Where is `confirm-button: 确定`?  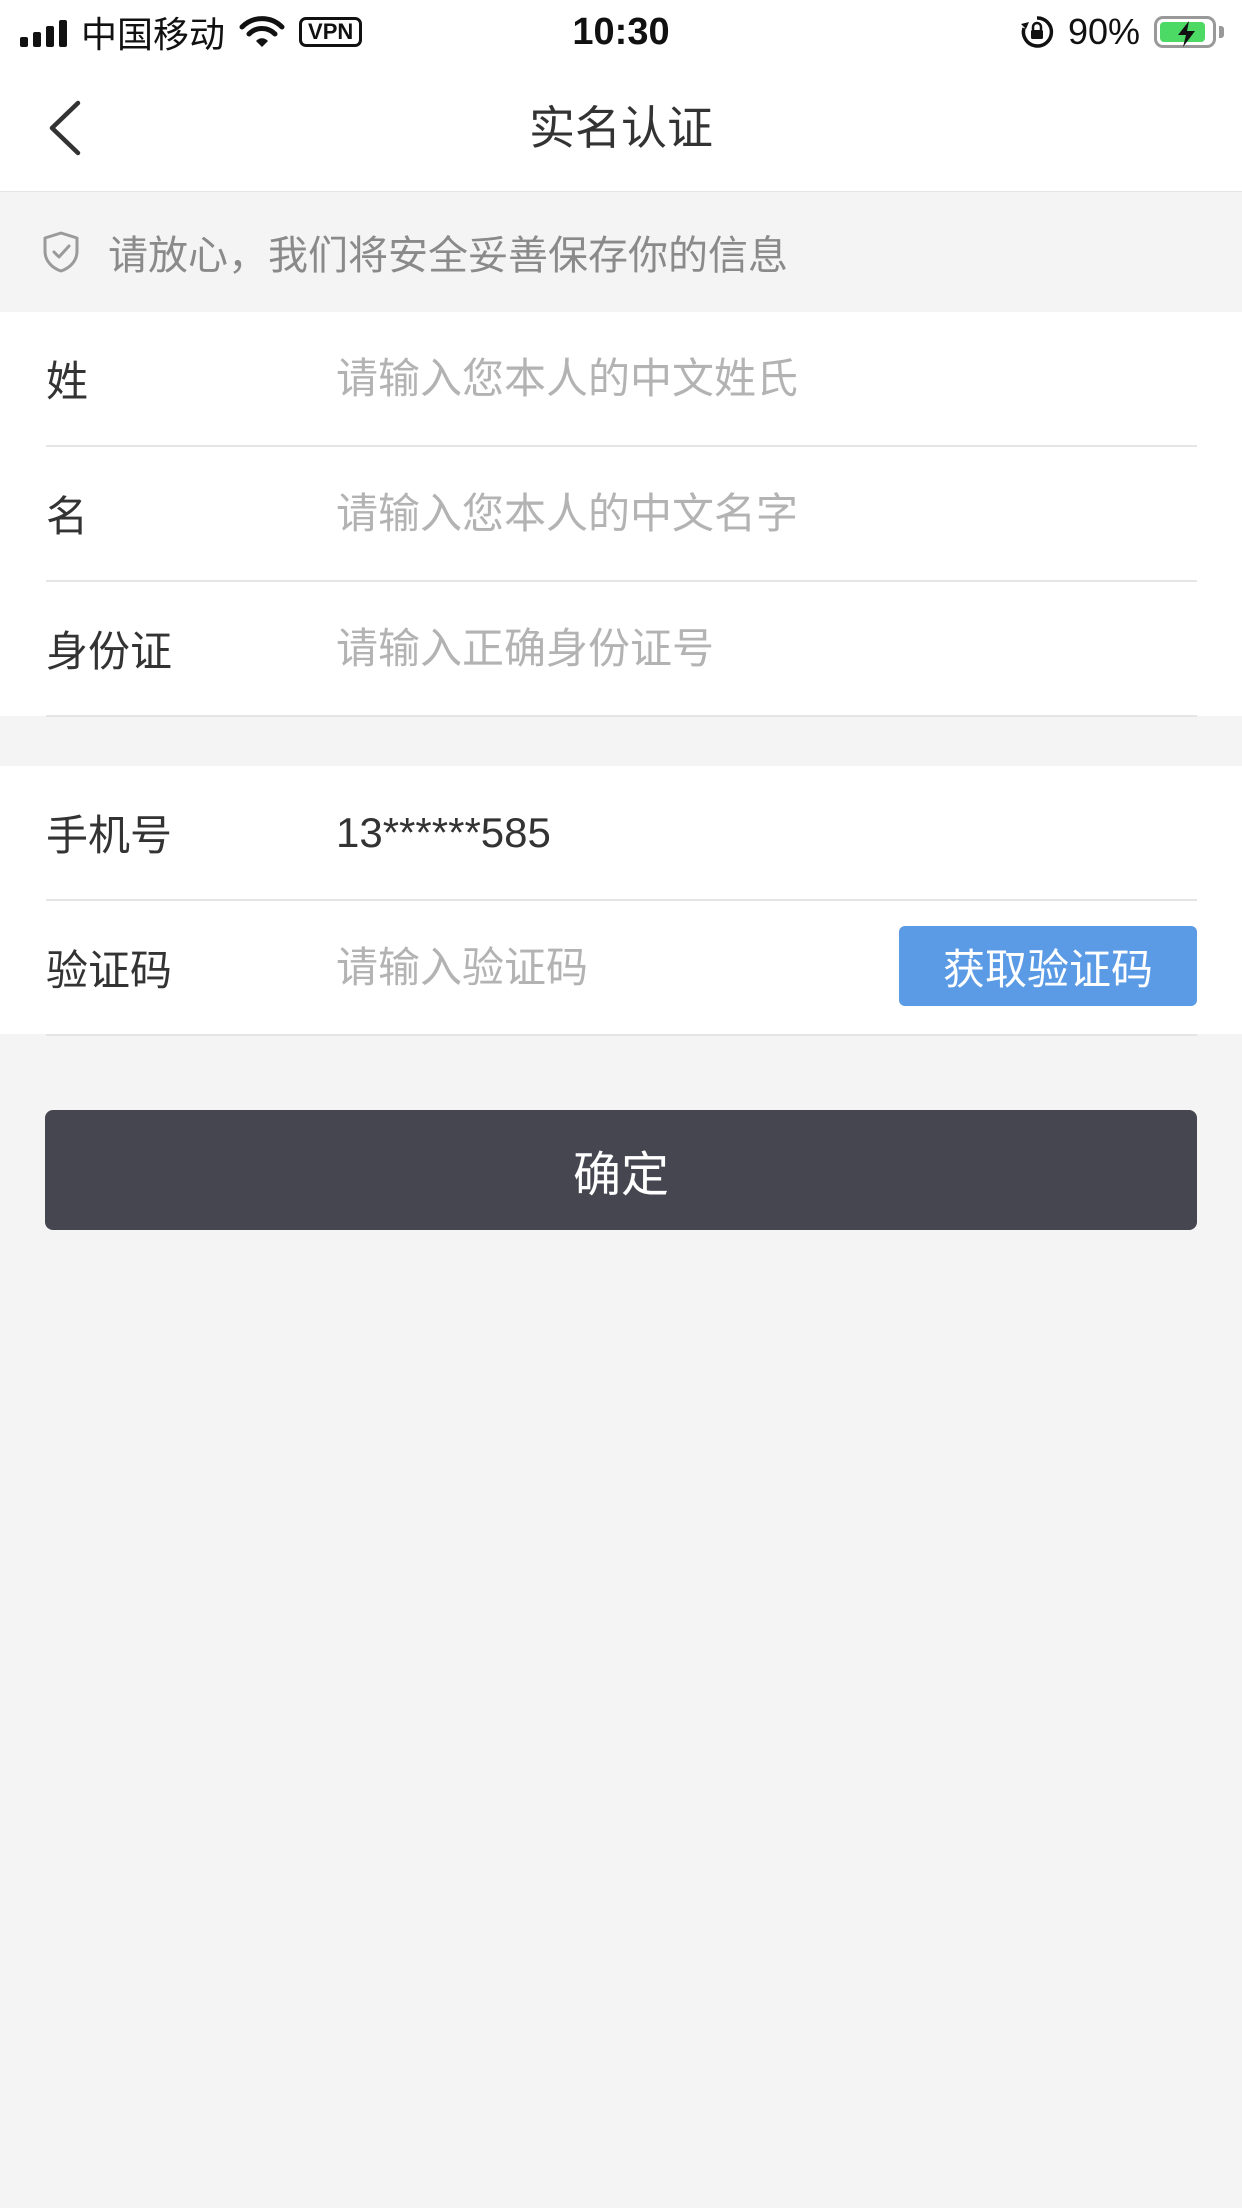 confirm-button: 确定 is located at coordinates (621, 1170).